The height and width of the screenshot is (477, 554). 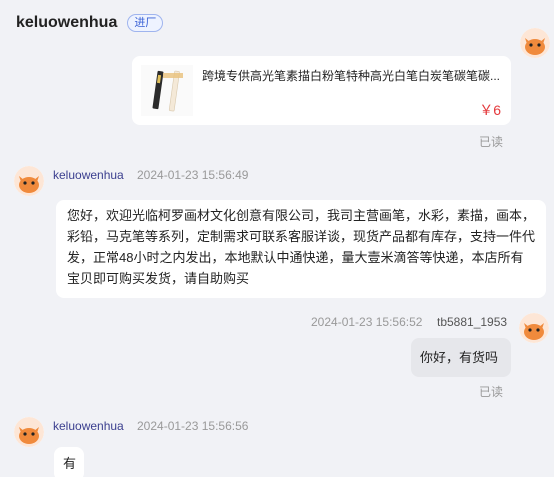 What do you see at coordinates (69, 462) in the screenshot?
I see `message-bubble: 有` at bounding box center [69, 462].